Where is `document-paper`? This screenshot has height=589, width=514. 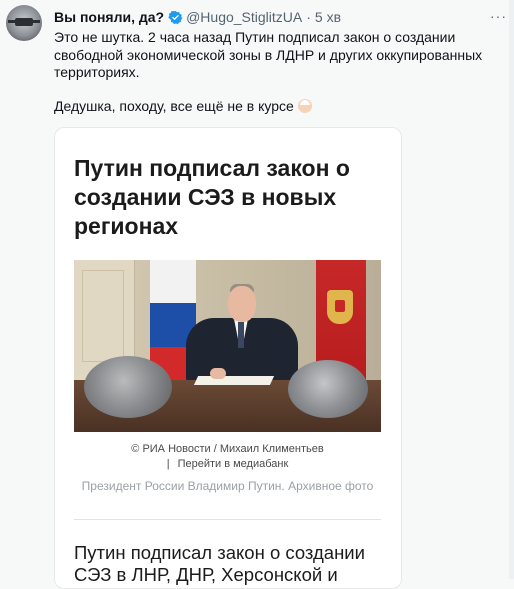
document-paper is located at coordinates (234, 380).